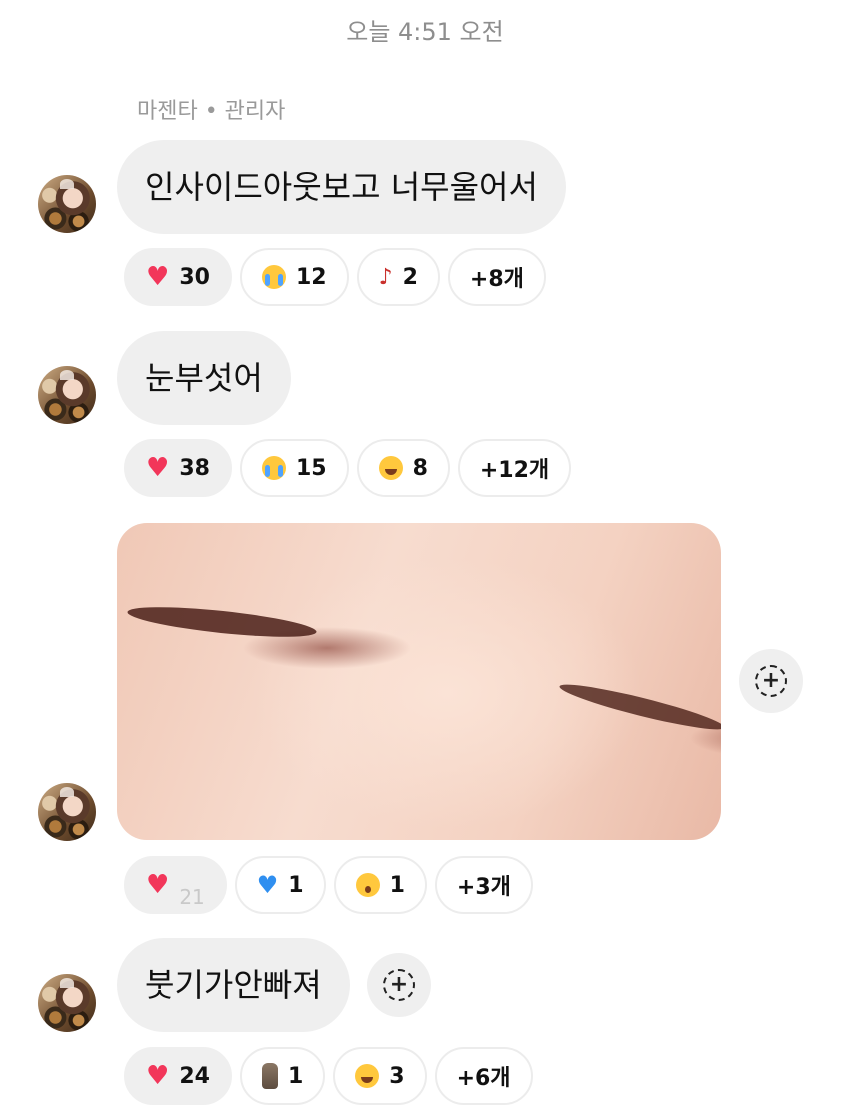 The image size is (850, 1114). Describe the element at coordinates (496, 277) in the screenshot. I see `more-reactions-button: +8개` at that location.